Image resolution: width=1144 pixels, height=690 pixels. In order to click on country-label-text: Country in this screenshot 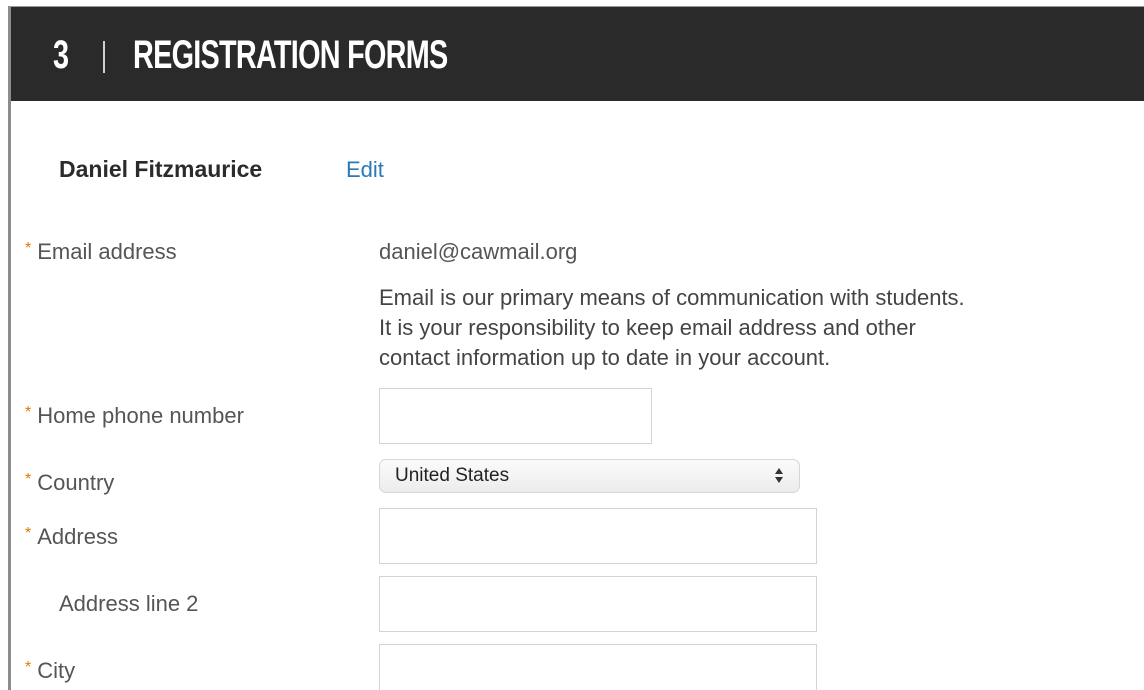, I will do `click(76, 482)`.